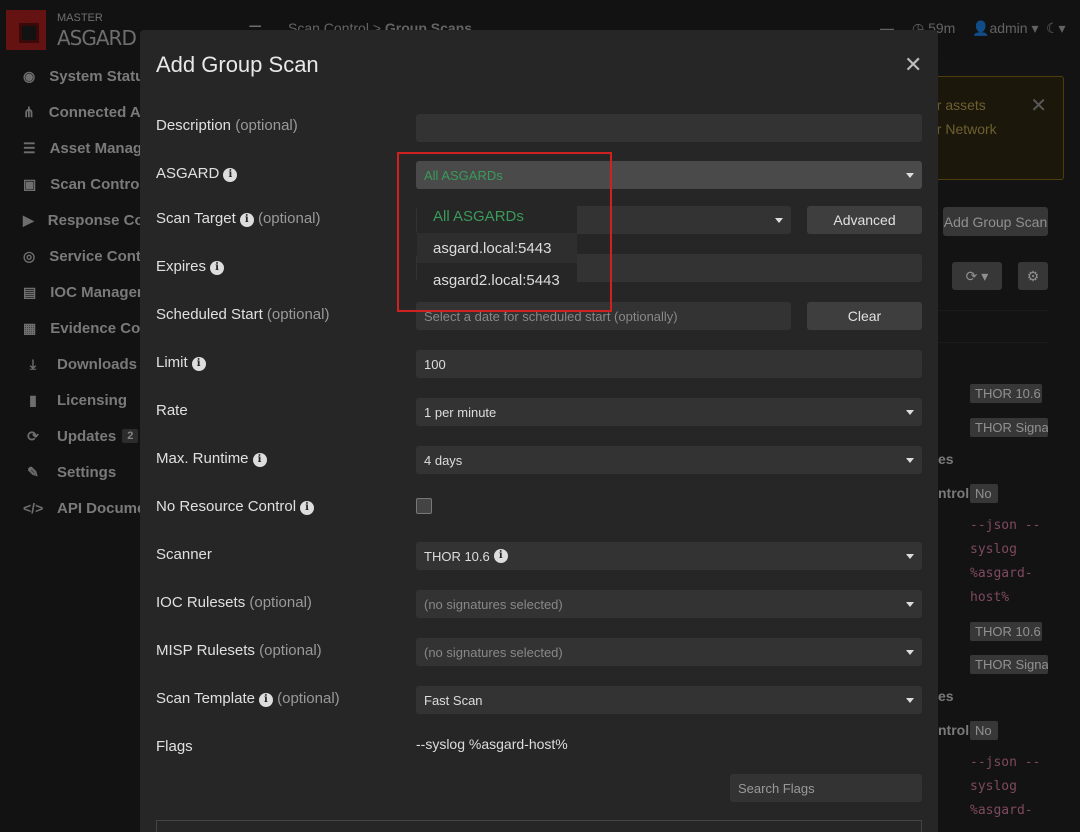  I want to click on label-text: IOC Rulesets, so click(201, 602).